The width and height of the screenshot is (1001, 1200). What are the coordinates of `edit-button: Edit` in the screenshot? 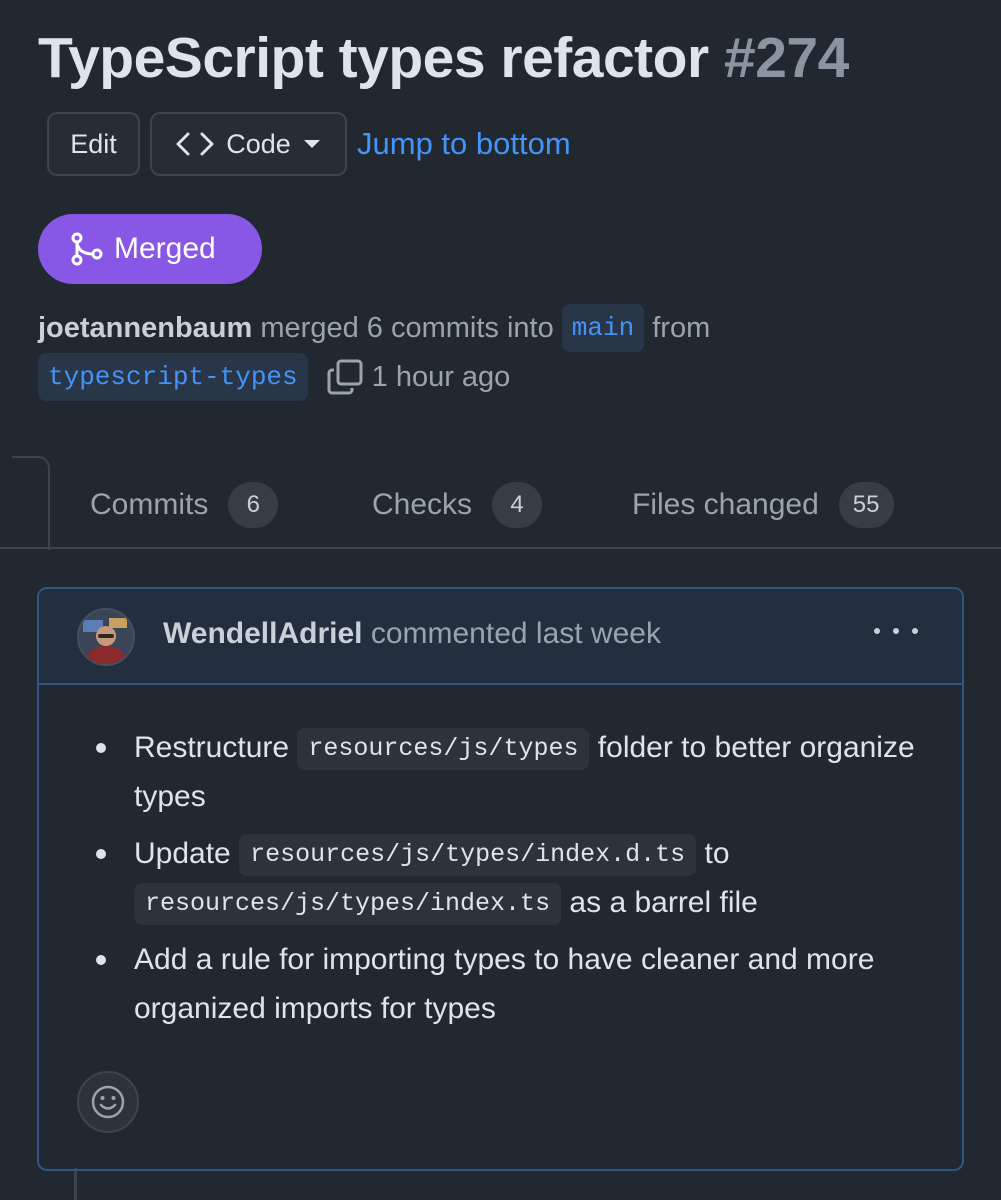 It's located at (93, 144).